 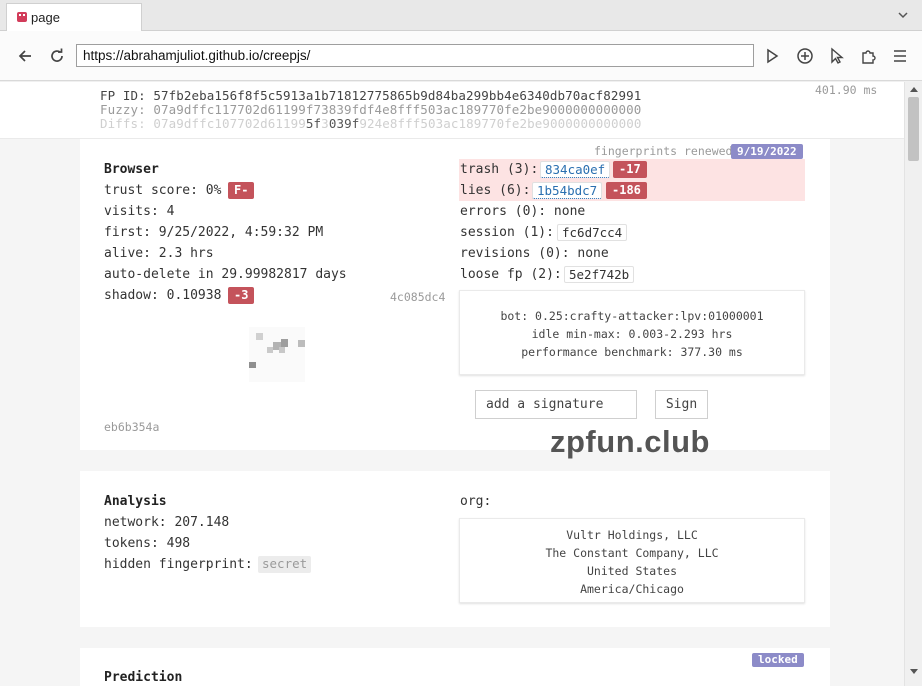 I want to click on org-line: United States, so click(x=631, y=571).